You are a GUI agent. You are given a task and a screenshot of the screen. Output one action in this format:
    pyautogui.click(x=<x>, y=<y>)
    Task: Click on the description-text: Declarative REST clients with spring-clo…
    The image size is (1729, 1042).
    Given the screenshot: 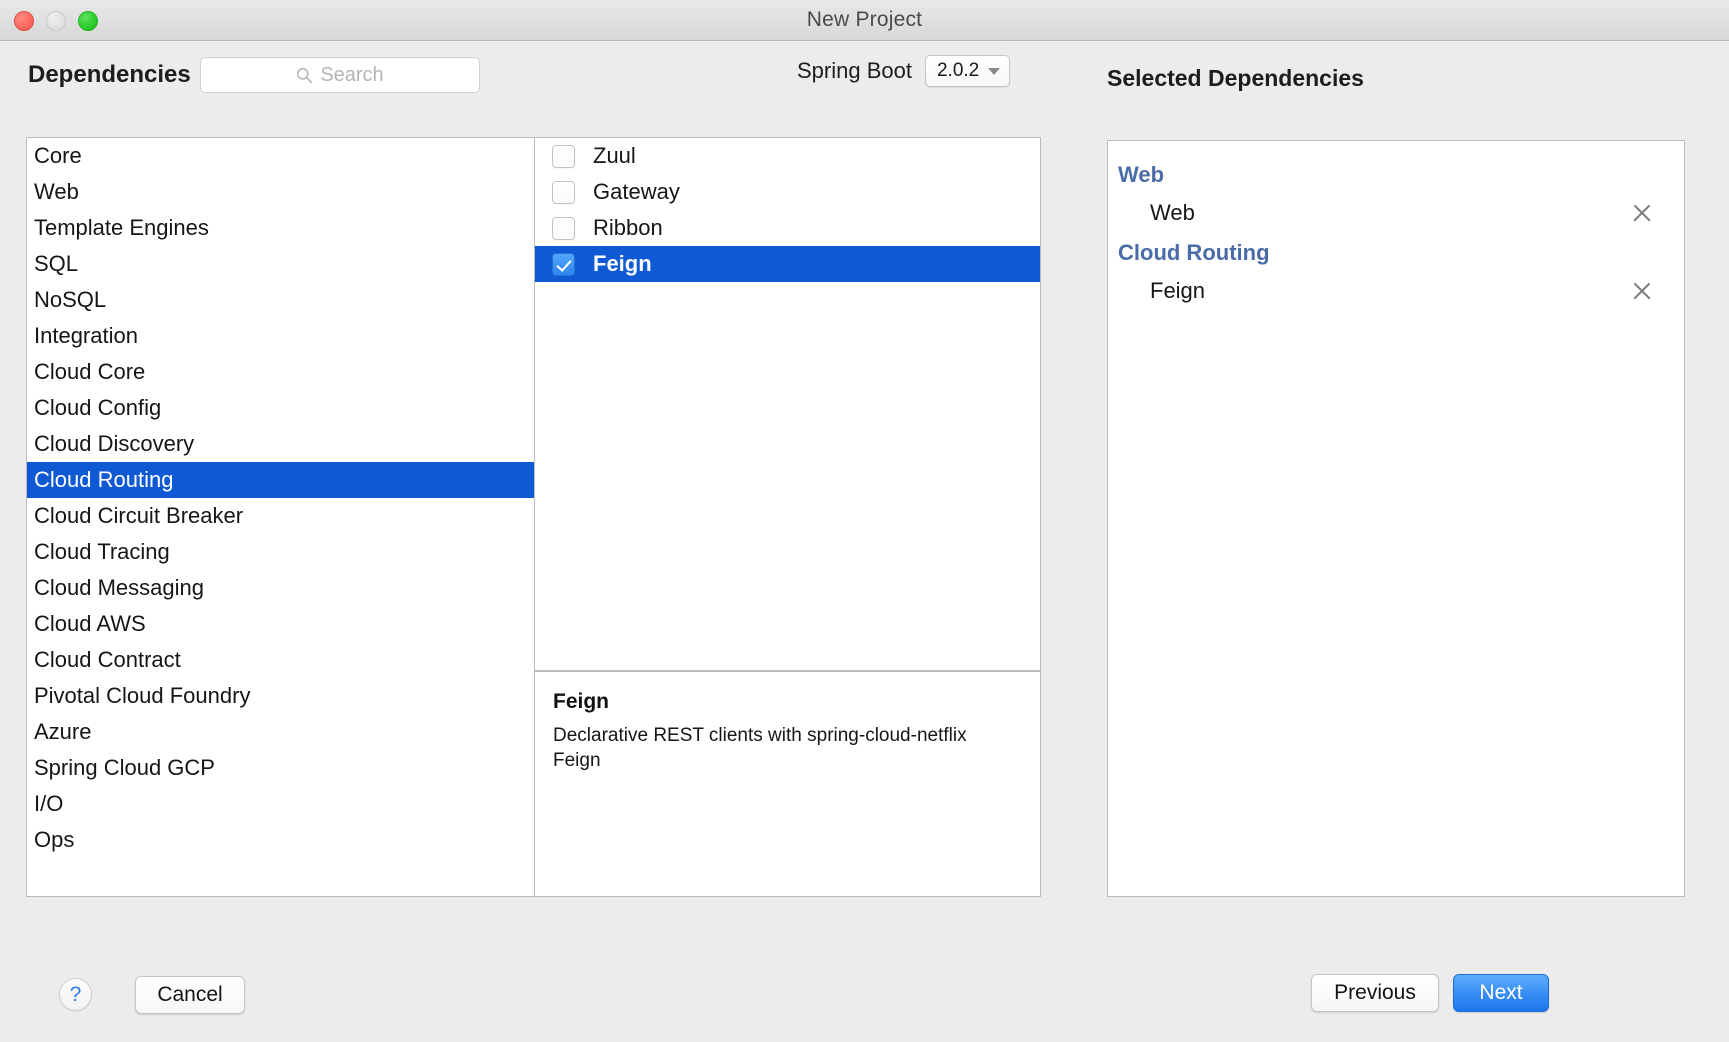 What is the action you would take?
    pyautogui.click(x=760, y=748)
    